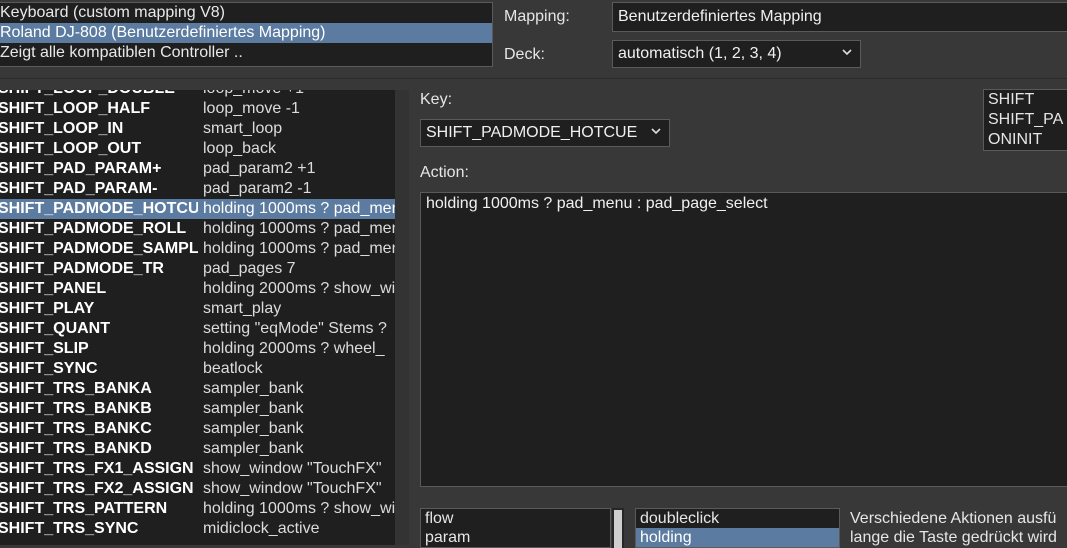 This screenshot has height=548, width=1067. What do you see at coordinates (197, 529) in the screenshot?
I see `mapping-row: SHIFT_TRS_SYNC midiclock_active` at bounding box center [197, 529].